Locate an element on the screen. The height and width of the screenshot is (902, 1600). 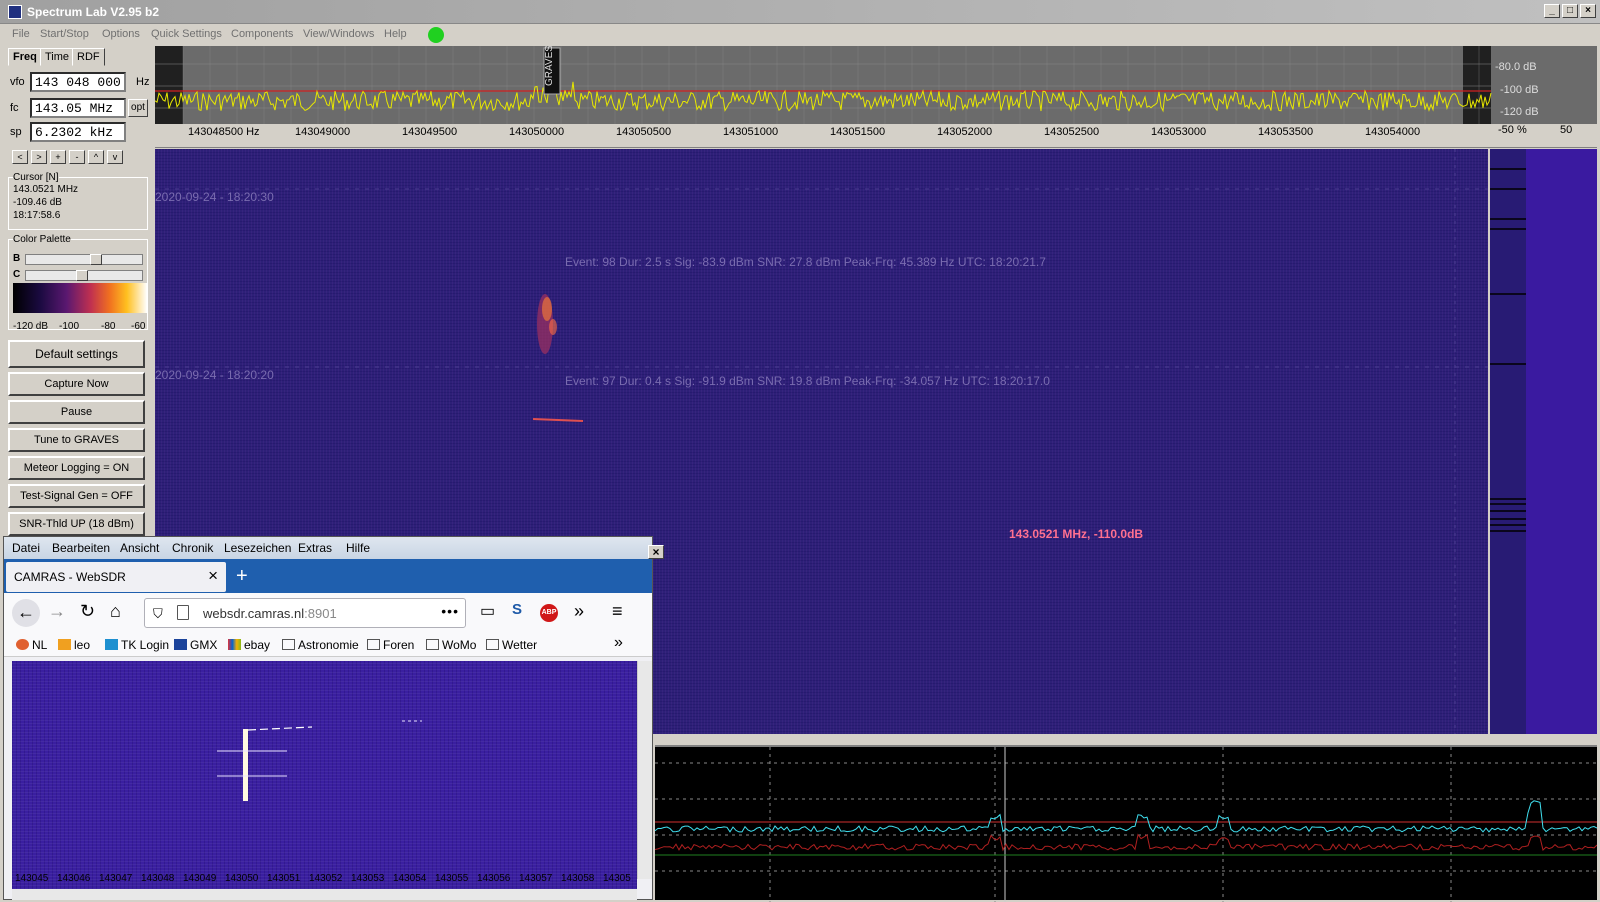
level-strip-bar is located at coordinates (1561, 441).